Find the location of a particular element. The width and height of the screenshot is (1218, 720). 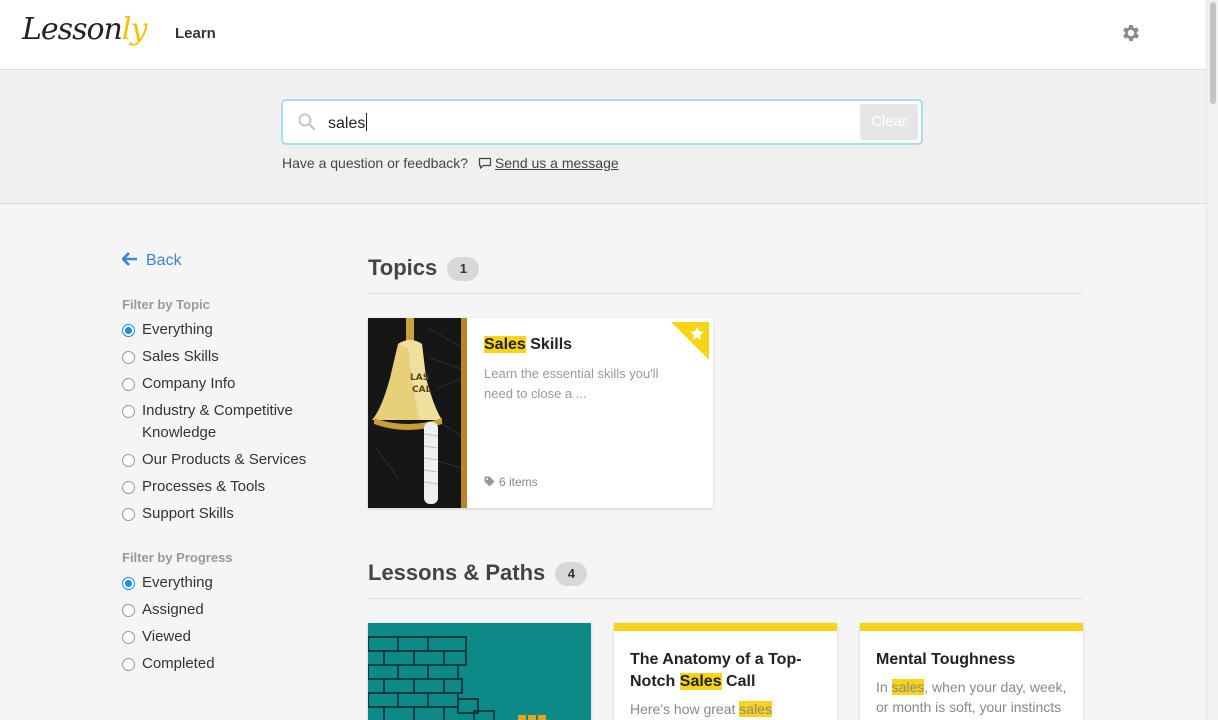

option-label: Processes & Tools is located at coordinates (204, 486).